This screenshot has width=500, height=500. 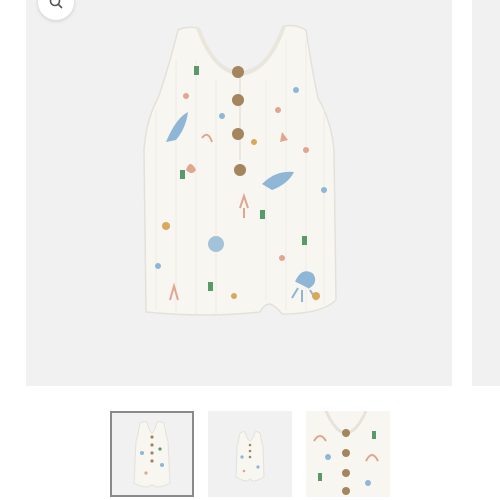 I want to click on next-image-peek, so click(x=486, y=193).